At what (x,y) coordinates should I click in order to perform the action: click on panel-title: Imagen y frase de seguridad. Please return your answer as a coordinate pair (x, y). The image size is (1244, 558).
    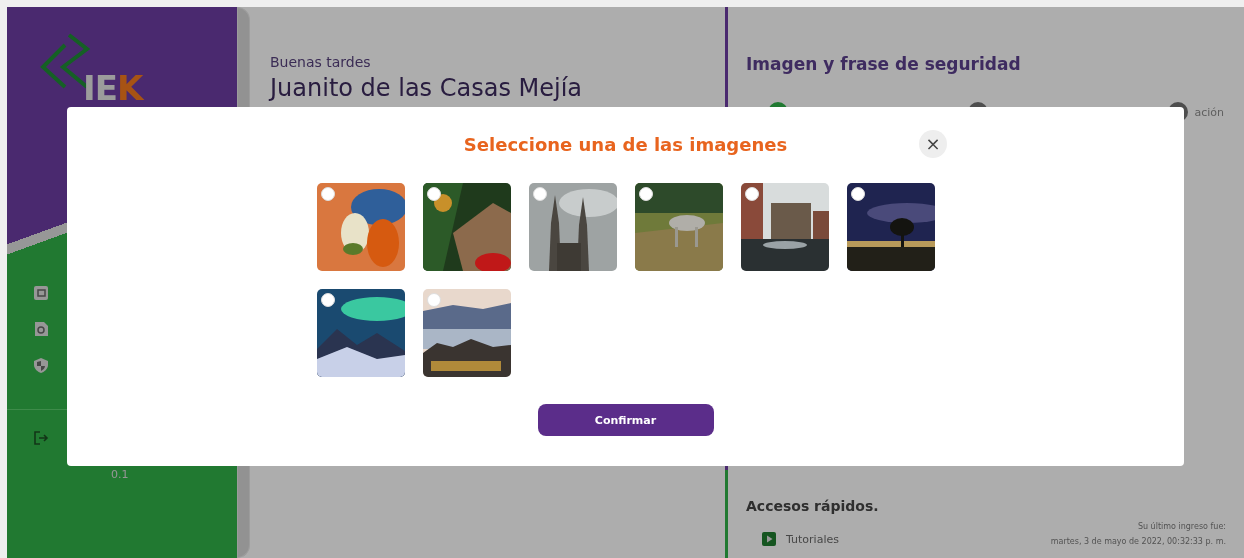
    Looking at the image, I should click on (884, 64).